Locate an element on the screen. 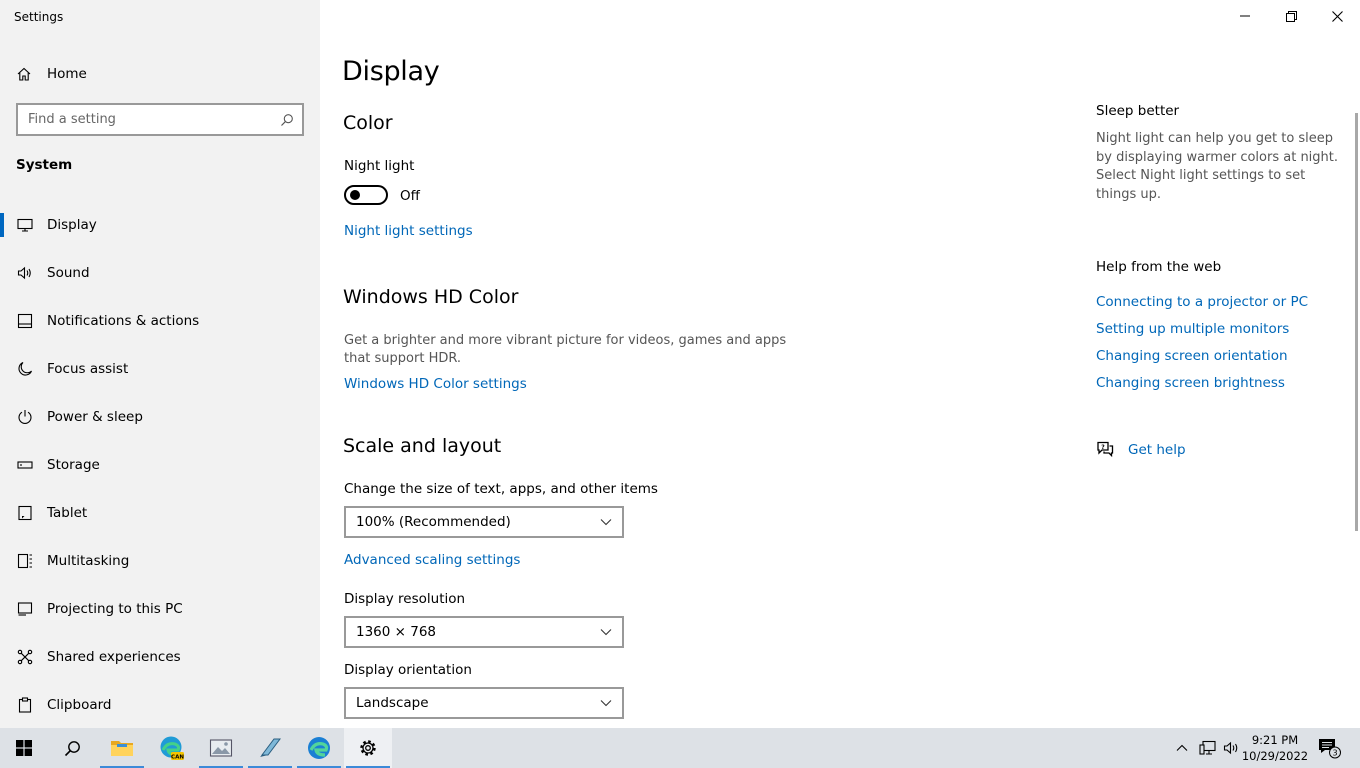  taskbar-notepad is located at coordinates (270, 748).